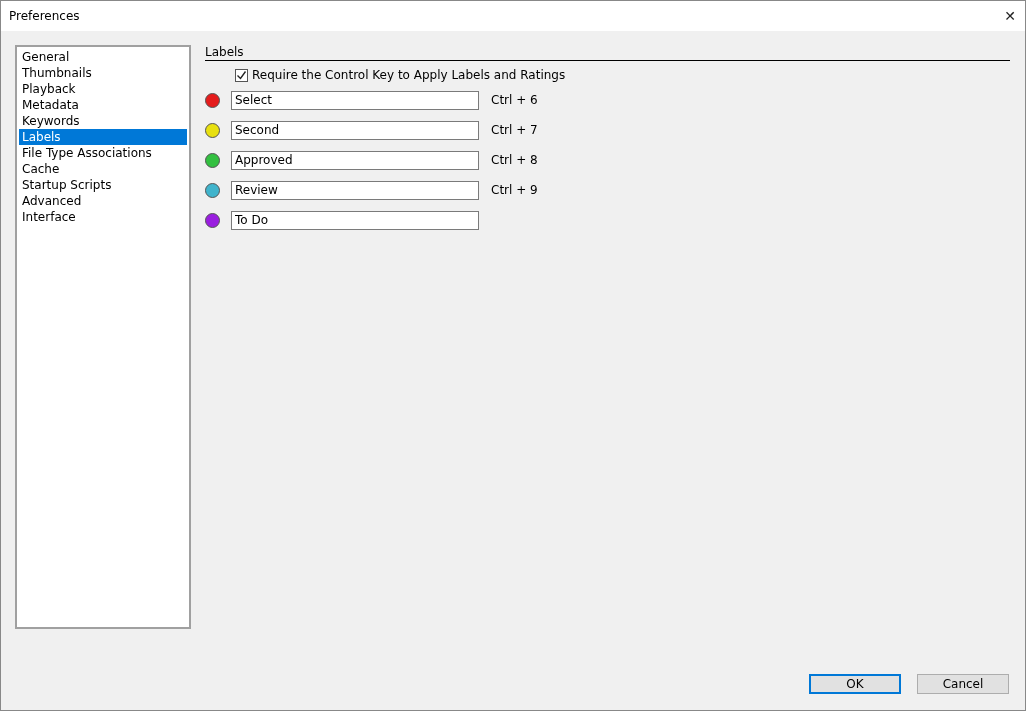  What do you see at coordinates (355, 220) in the screenshot?
I see `label-name-field: To Do` at bounding box center [355, 220].